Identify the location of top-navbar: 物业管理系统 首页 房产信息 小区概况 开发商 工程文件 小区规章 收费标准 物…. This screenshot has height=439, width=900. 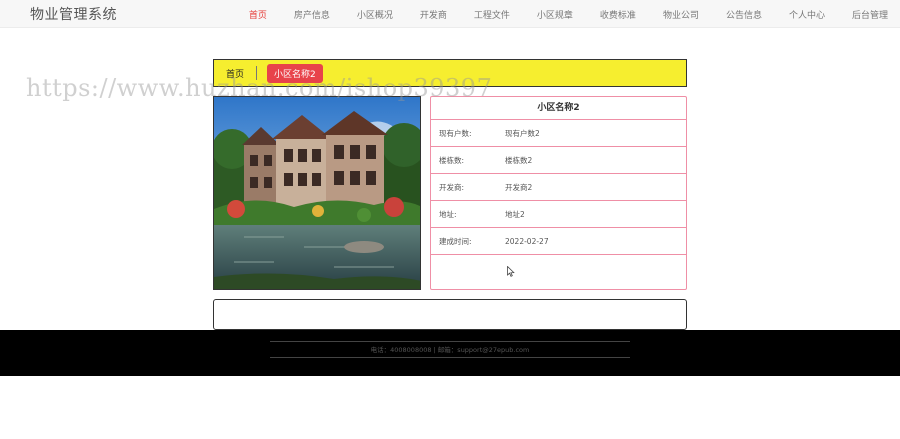
(450, 14).